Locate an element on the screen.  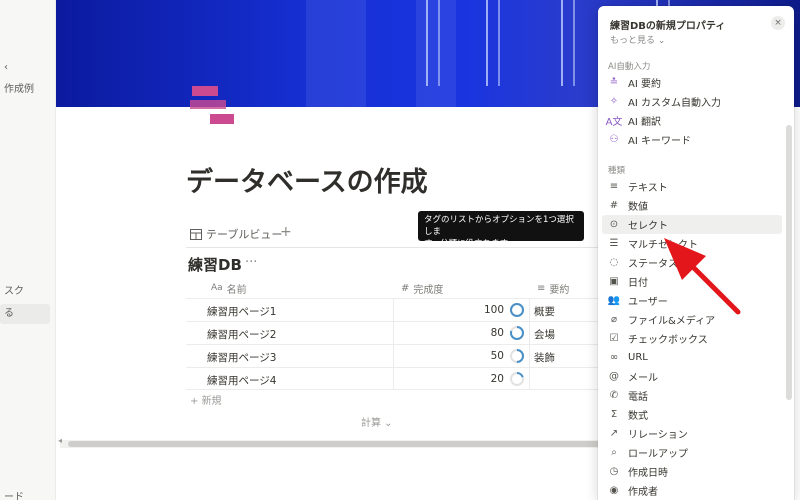
ai-keyword-icon: ⚇ is located at coordinates (614, 139).